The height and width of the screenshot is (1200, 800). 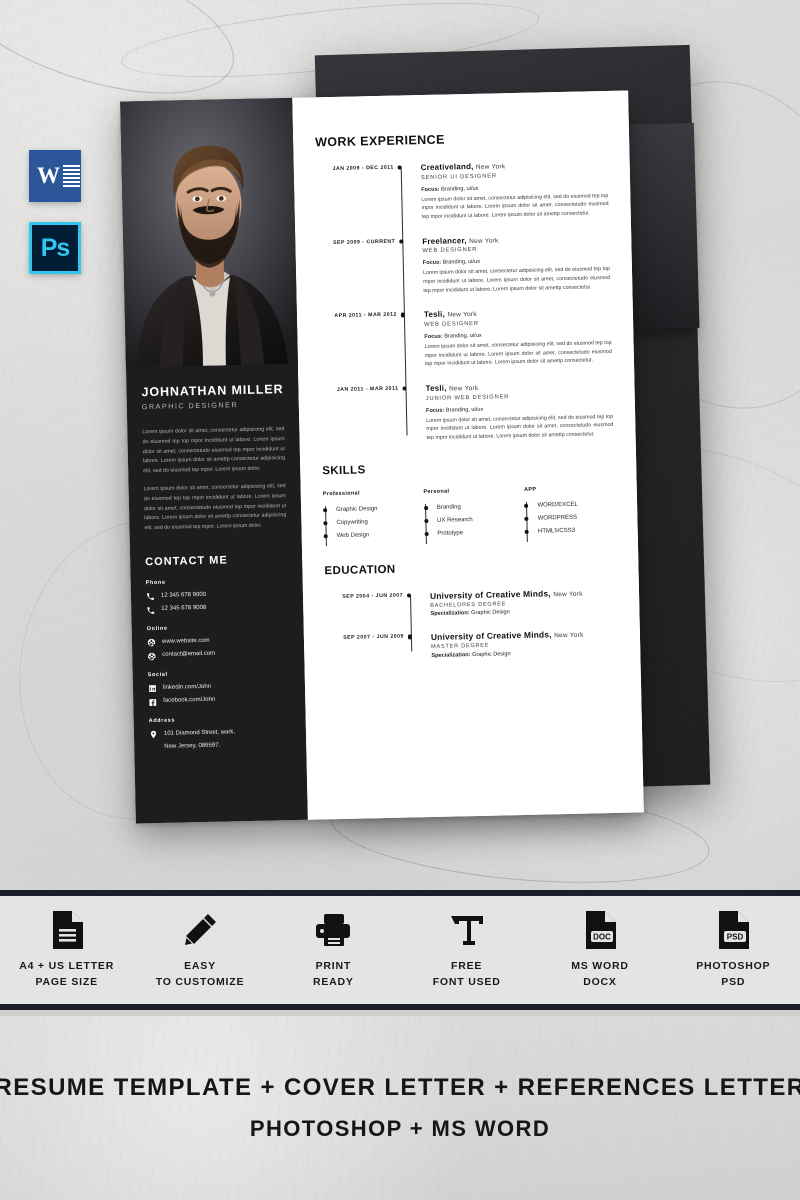 I want to click on contact-row: 12 345 678 9000, so click(x=217, y=595).